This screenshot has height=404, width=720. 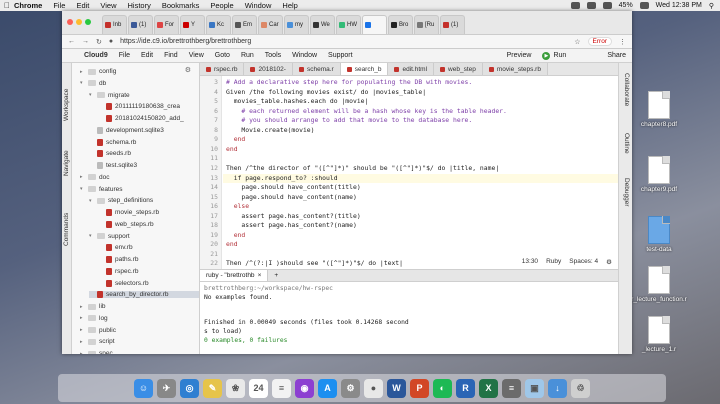 What do you see at coordinates (196, 55) in the screenshot?
I see `c9-menu-view: View` at bounding box center [196, 55].